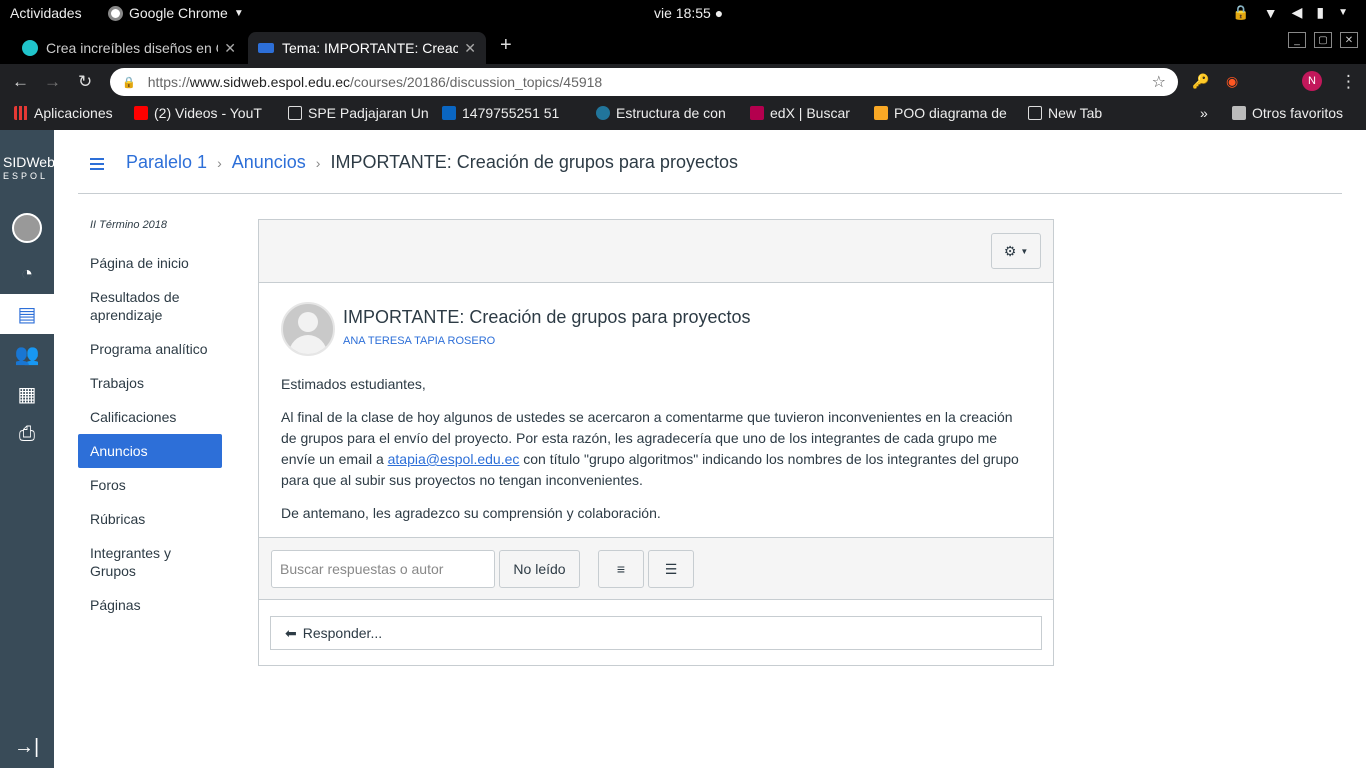 Image resolution: width=1366 pixels, height=768 pixels. Describe the element at coordinates (166, 162) in the screenshot. I see `breadcrumb-course: Paralelo 1` at that location.